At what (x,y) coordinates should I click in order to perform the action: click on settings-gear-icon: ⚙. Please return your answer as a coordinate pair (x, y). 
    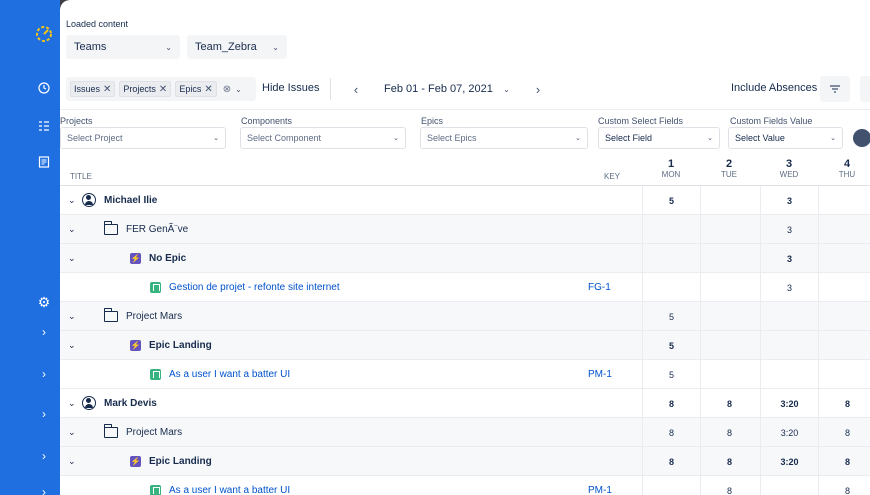
    Looking at the image, I should click on (44, 302).